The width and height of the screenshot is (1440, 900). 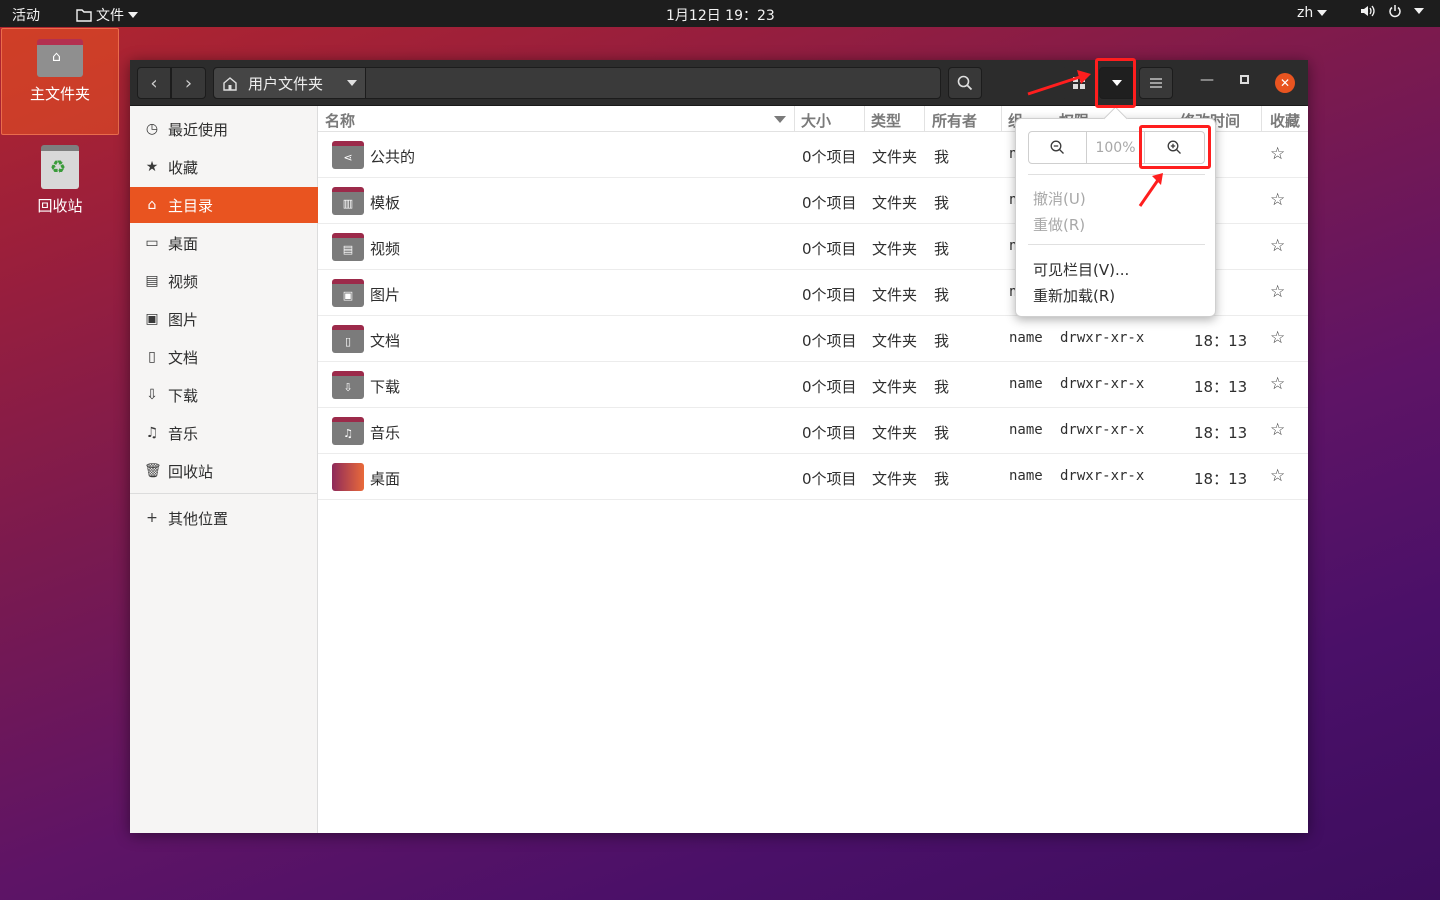 I want to click on chevron-right-icon: ›, so click(x=188, y=83).